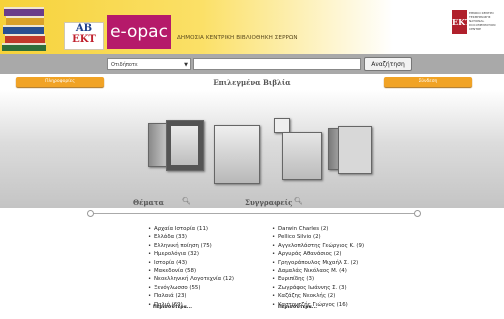 The width and height of the screenshot is (504, 319). What do you see at coordinates (318, 288) in the screenshot?
I see `author-link: Ζωγράφος Ιωάννης Σ. (3)` at bounding box center [318, 288].